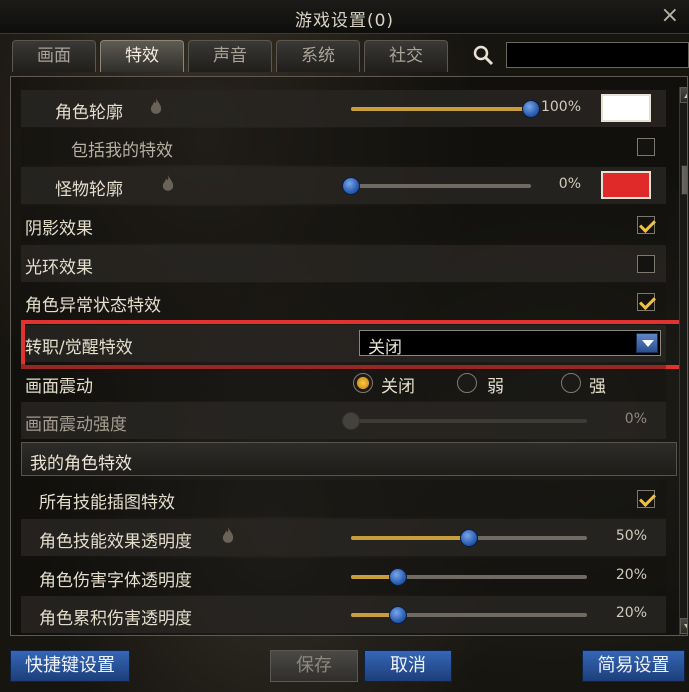  Describe the element at coordinates (631, 613) in the screenshot. I see `cumulative-damage-transparency-value: 20%` at that location.